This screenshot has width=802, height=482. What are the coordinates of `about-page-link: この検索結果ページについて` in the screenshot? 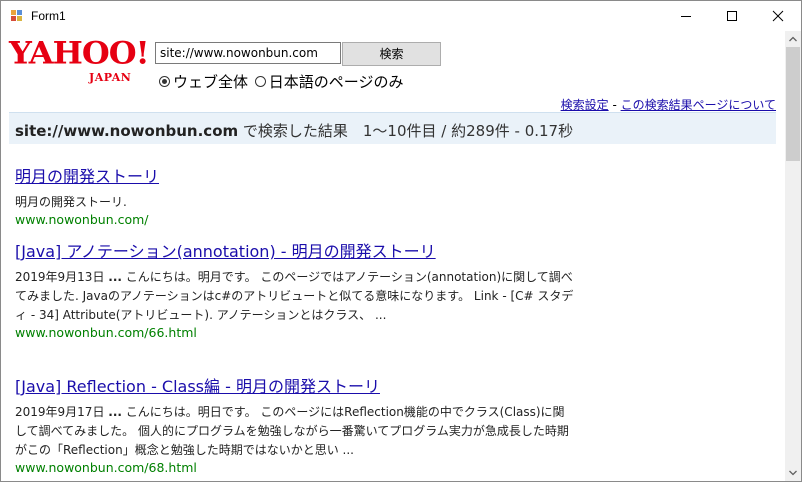 It's located at (698, 105).